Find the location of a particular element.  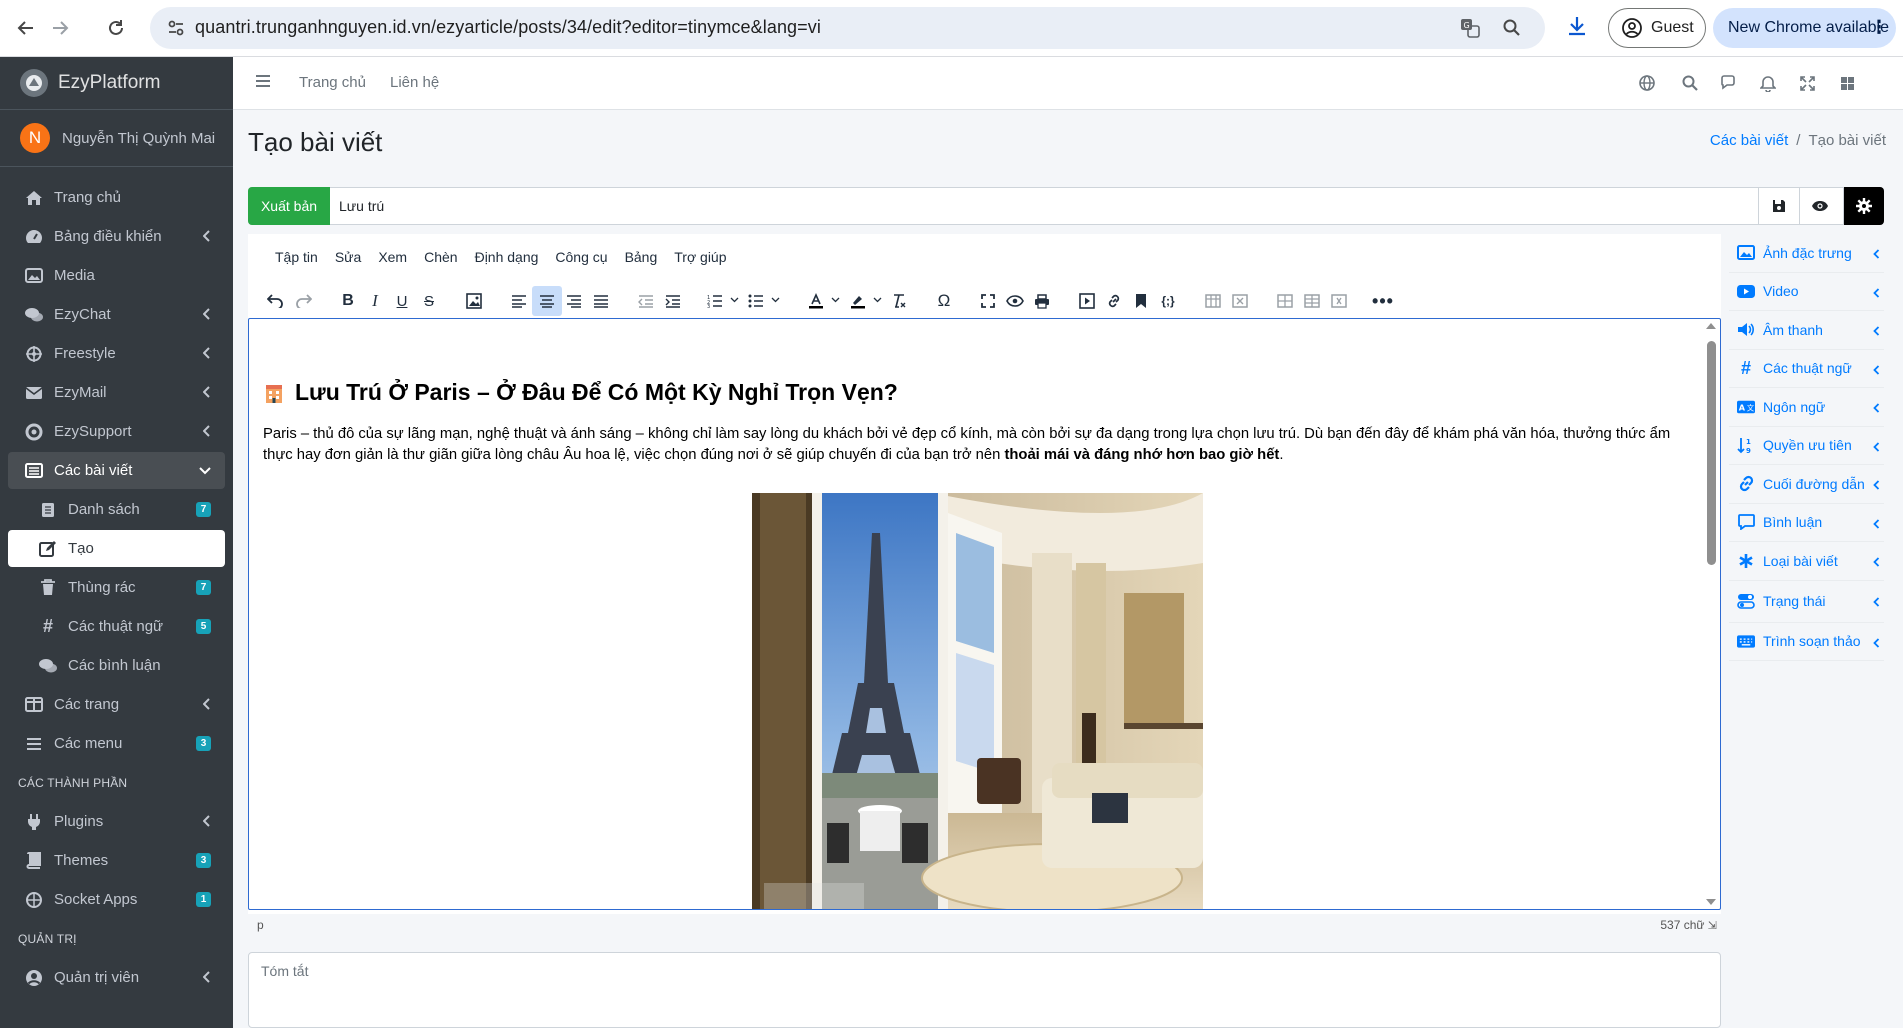

sidebar-item-pages: Các trang is located at coordinates (116, 704).